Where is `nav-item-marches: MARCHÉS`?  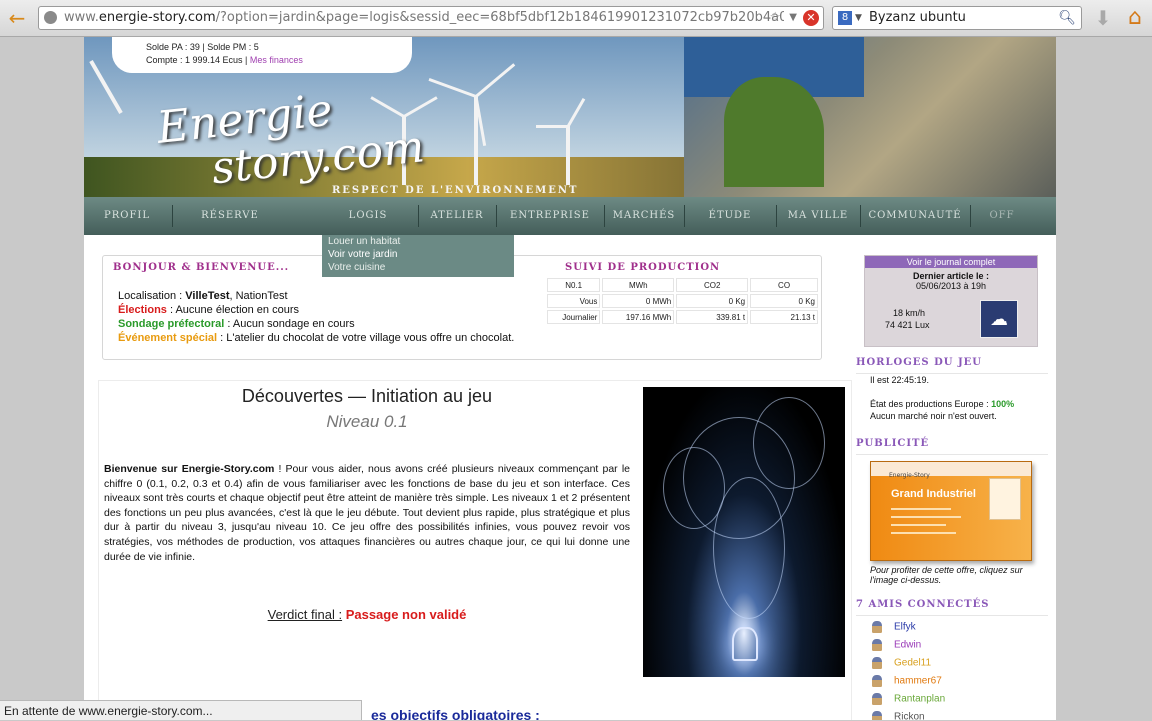 nav-item-marches: MARCHÉS is located at coordinates (644, 216).